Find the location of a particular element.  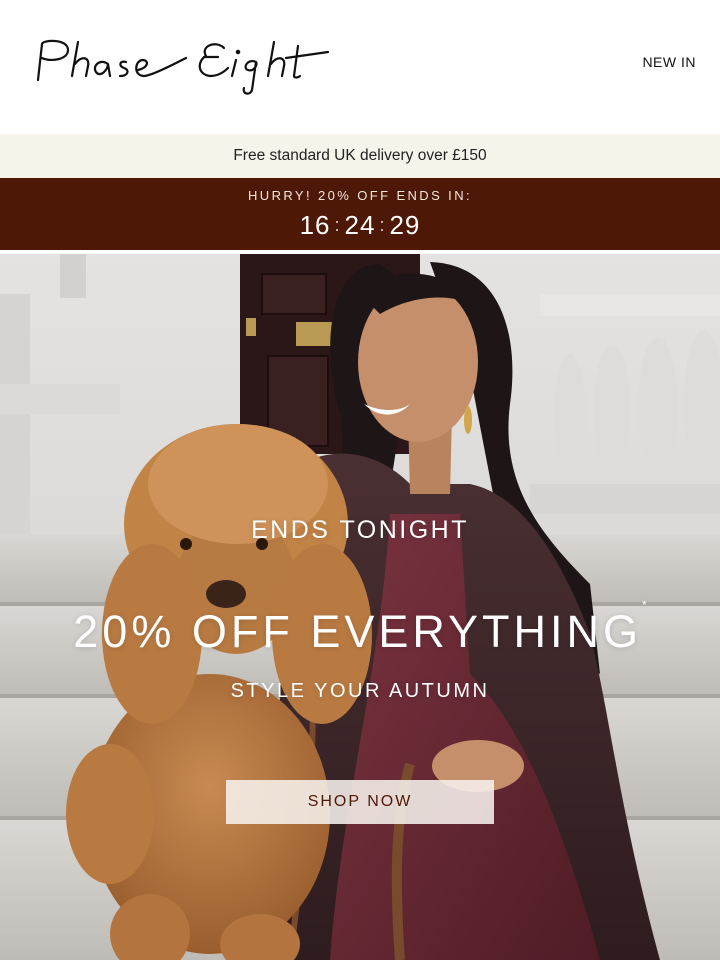

countdown-timer: 16 : 24 : 29 is located at coordinates (360, 225).